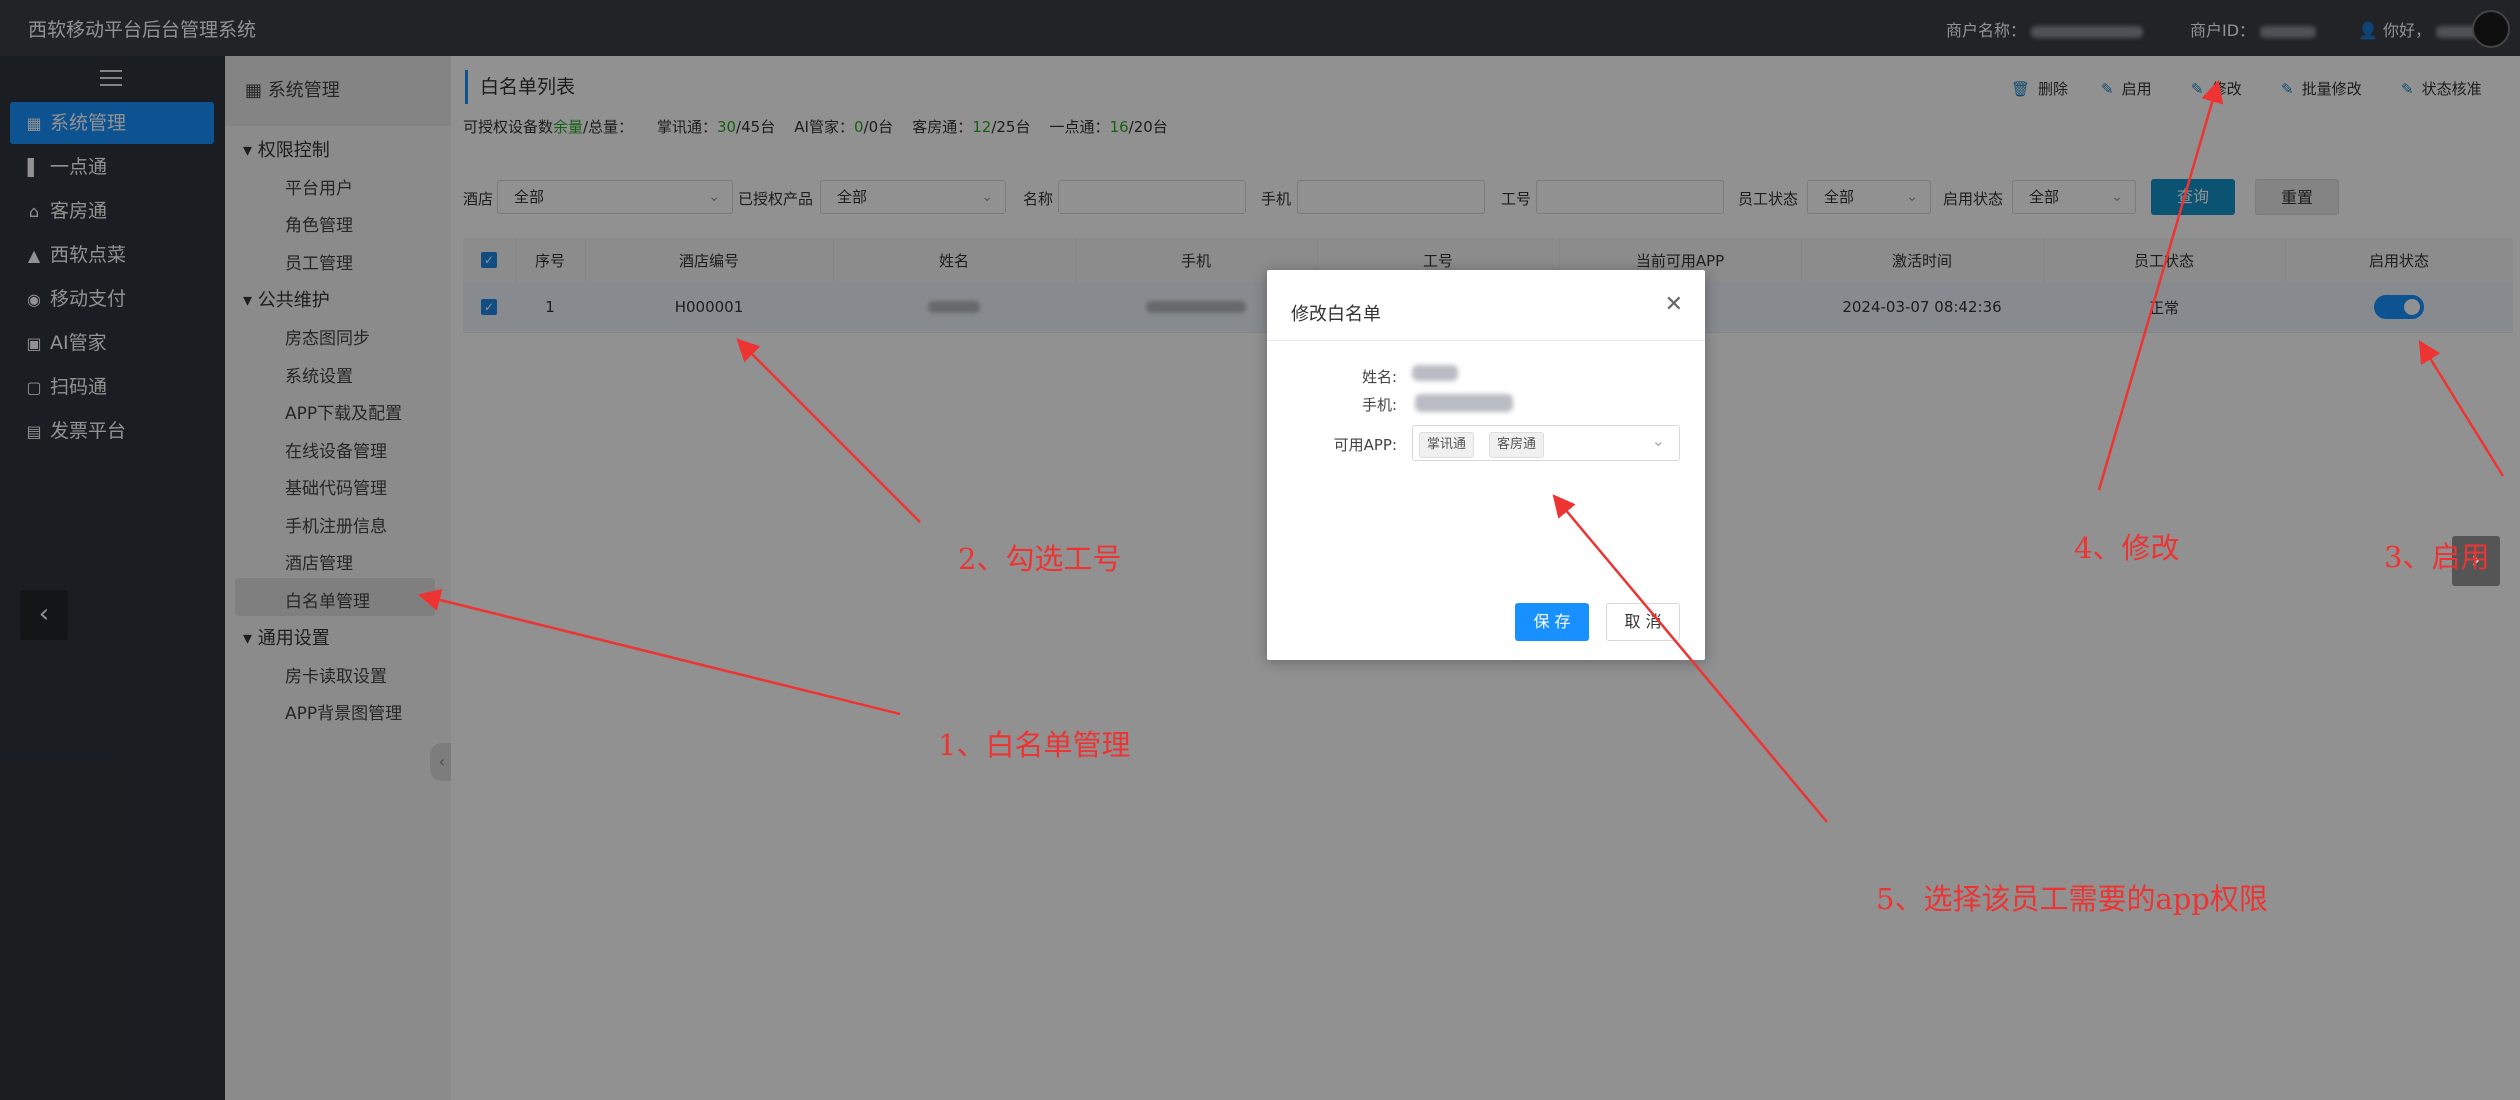  I want to click on name-redacted, so click(1435, 373).